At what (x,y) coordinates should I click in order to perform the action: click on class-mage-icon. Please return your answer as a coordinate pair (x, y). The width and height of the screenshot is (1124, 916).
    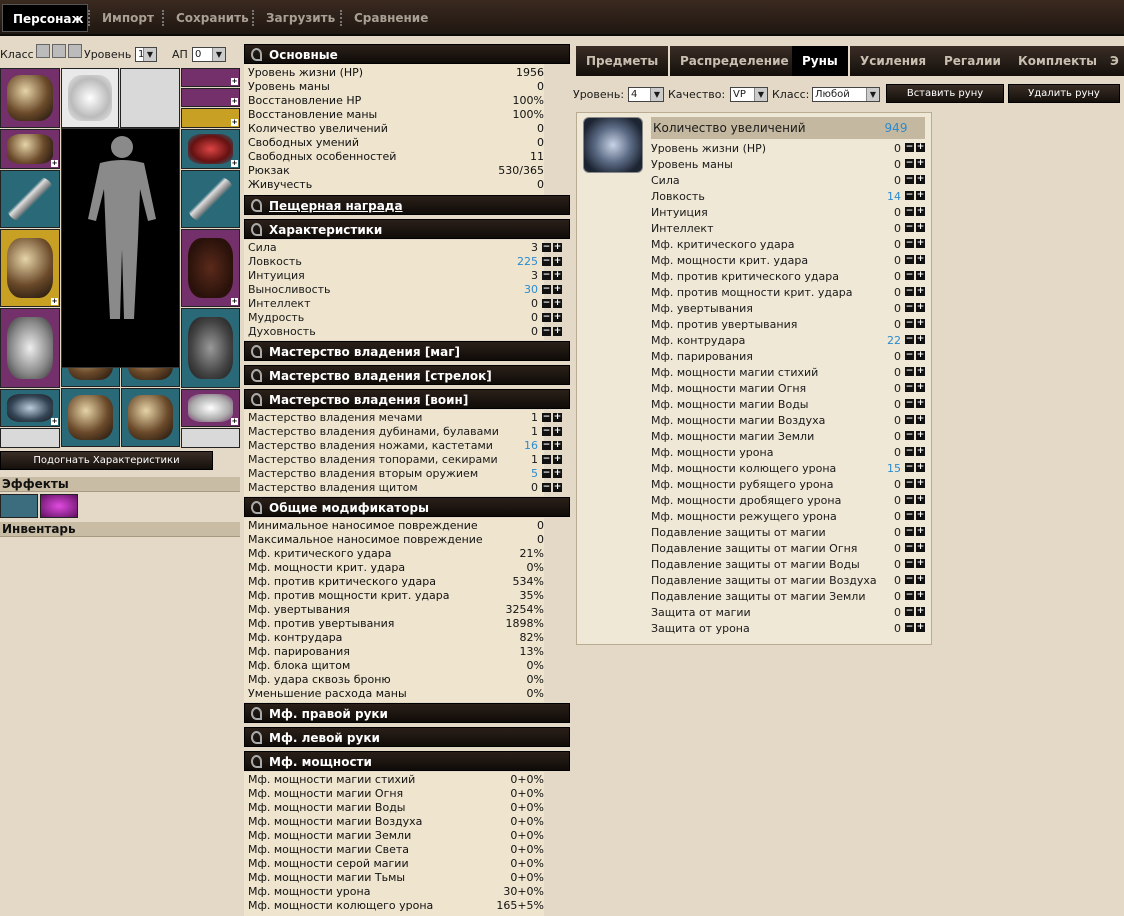
    Looking at the image, I should click on (75, 51).